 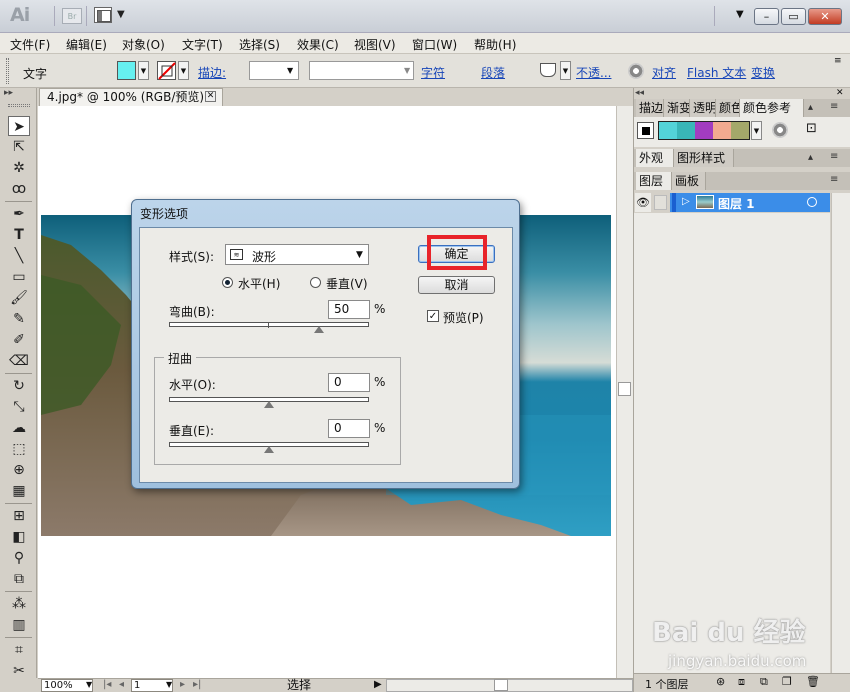 I want to click on first-page-icon: |◂, so click(x=107, y=684).